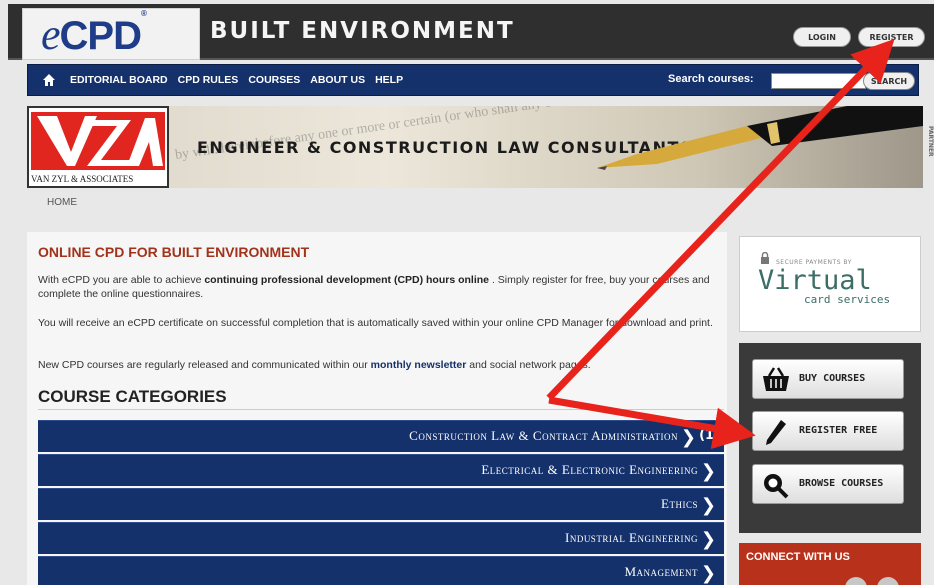 Image resolution: width=934 pixels, height=585 pixels. What do you see at coordinates (765, 258) in the screenshot?
I see `lock-icon` at bounding box center [765, 258].